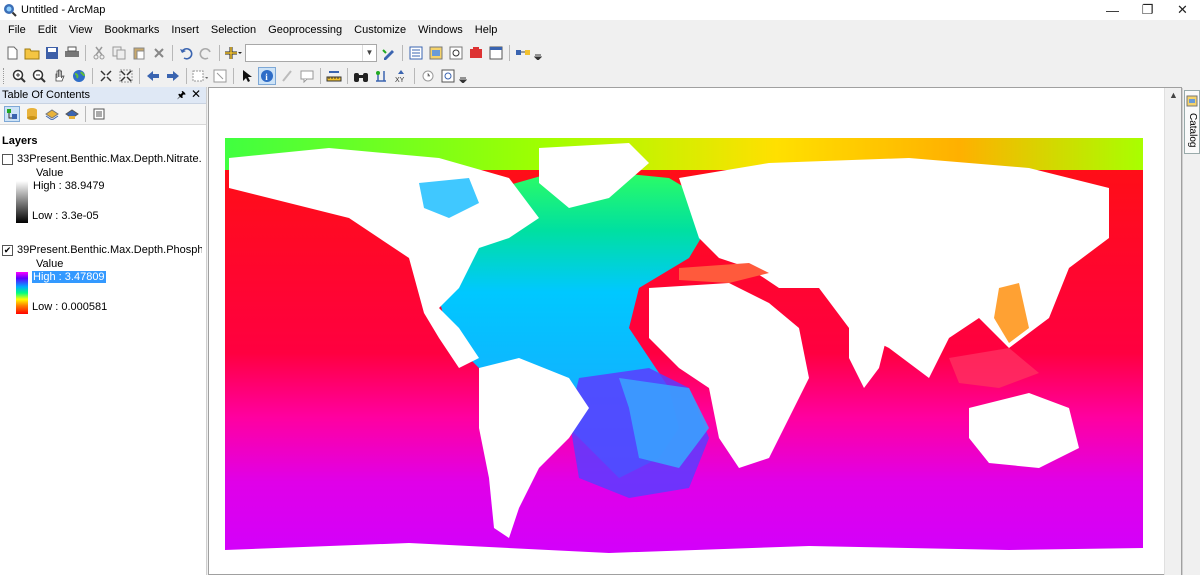 Image resolution: width=1200 pixels, height=575 pixels. I want to click on layer-item-nitrate: 33Present.Benthic.Max.Depth.Nitrate.M, so click(104, 159).